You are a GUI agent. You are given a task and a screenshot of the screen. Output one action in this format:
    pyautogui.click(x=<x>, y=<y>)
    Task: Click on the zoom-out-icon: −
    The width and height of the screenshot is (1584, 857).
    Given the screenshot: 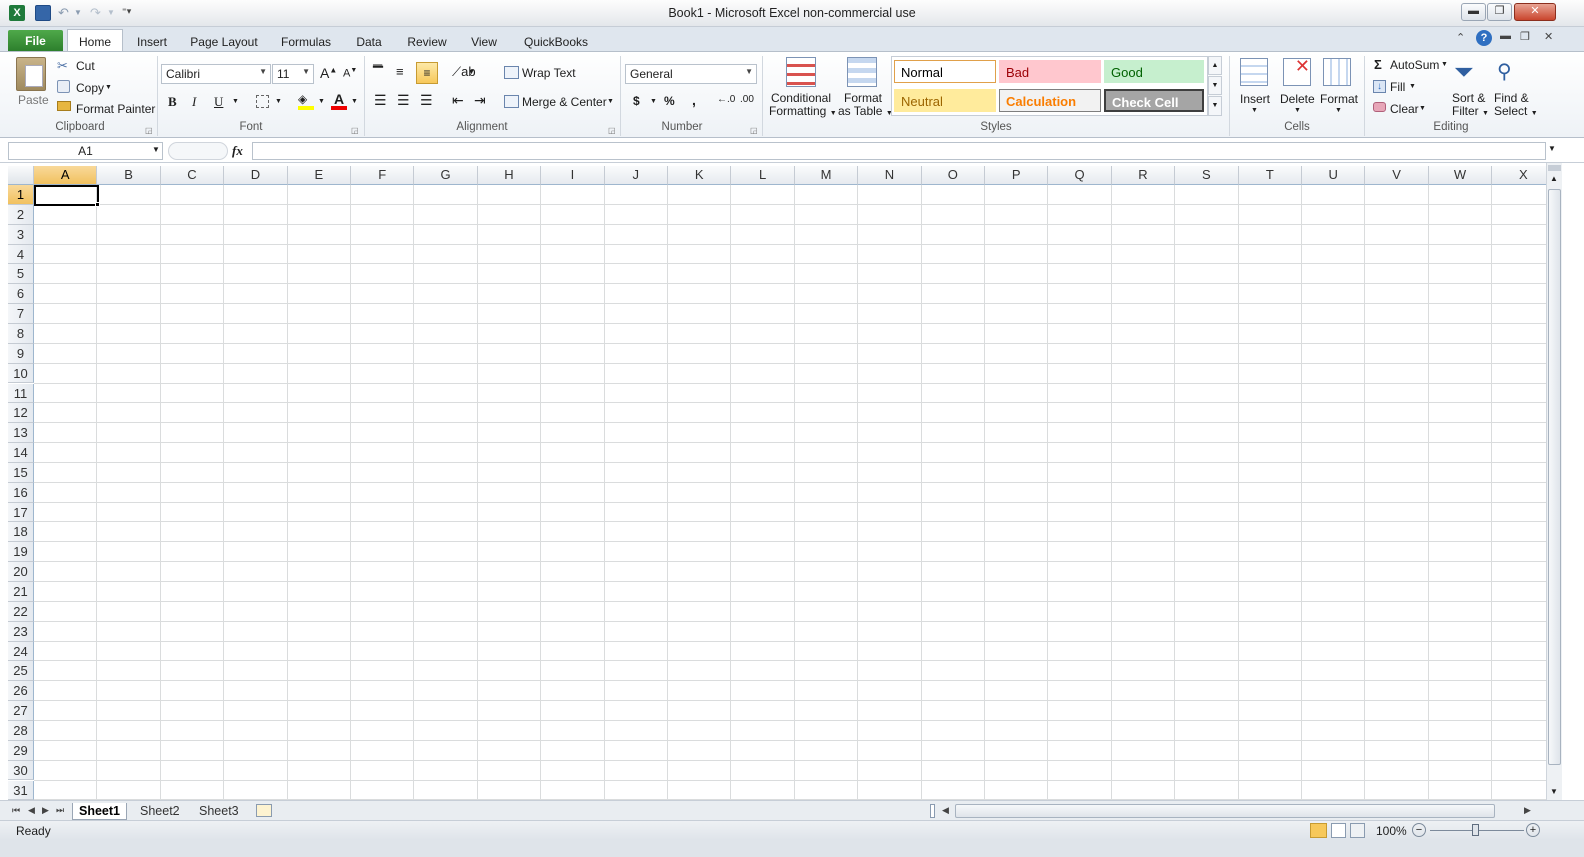 What is the action you would take?
    pyautogui.click(x=1419, y=830)
    